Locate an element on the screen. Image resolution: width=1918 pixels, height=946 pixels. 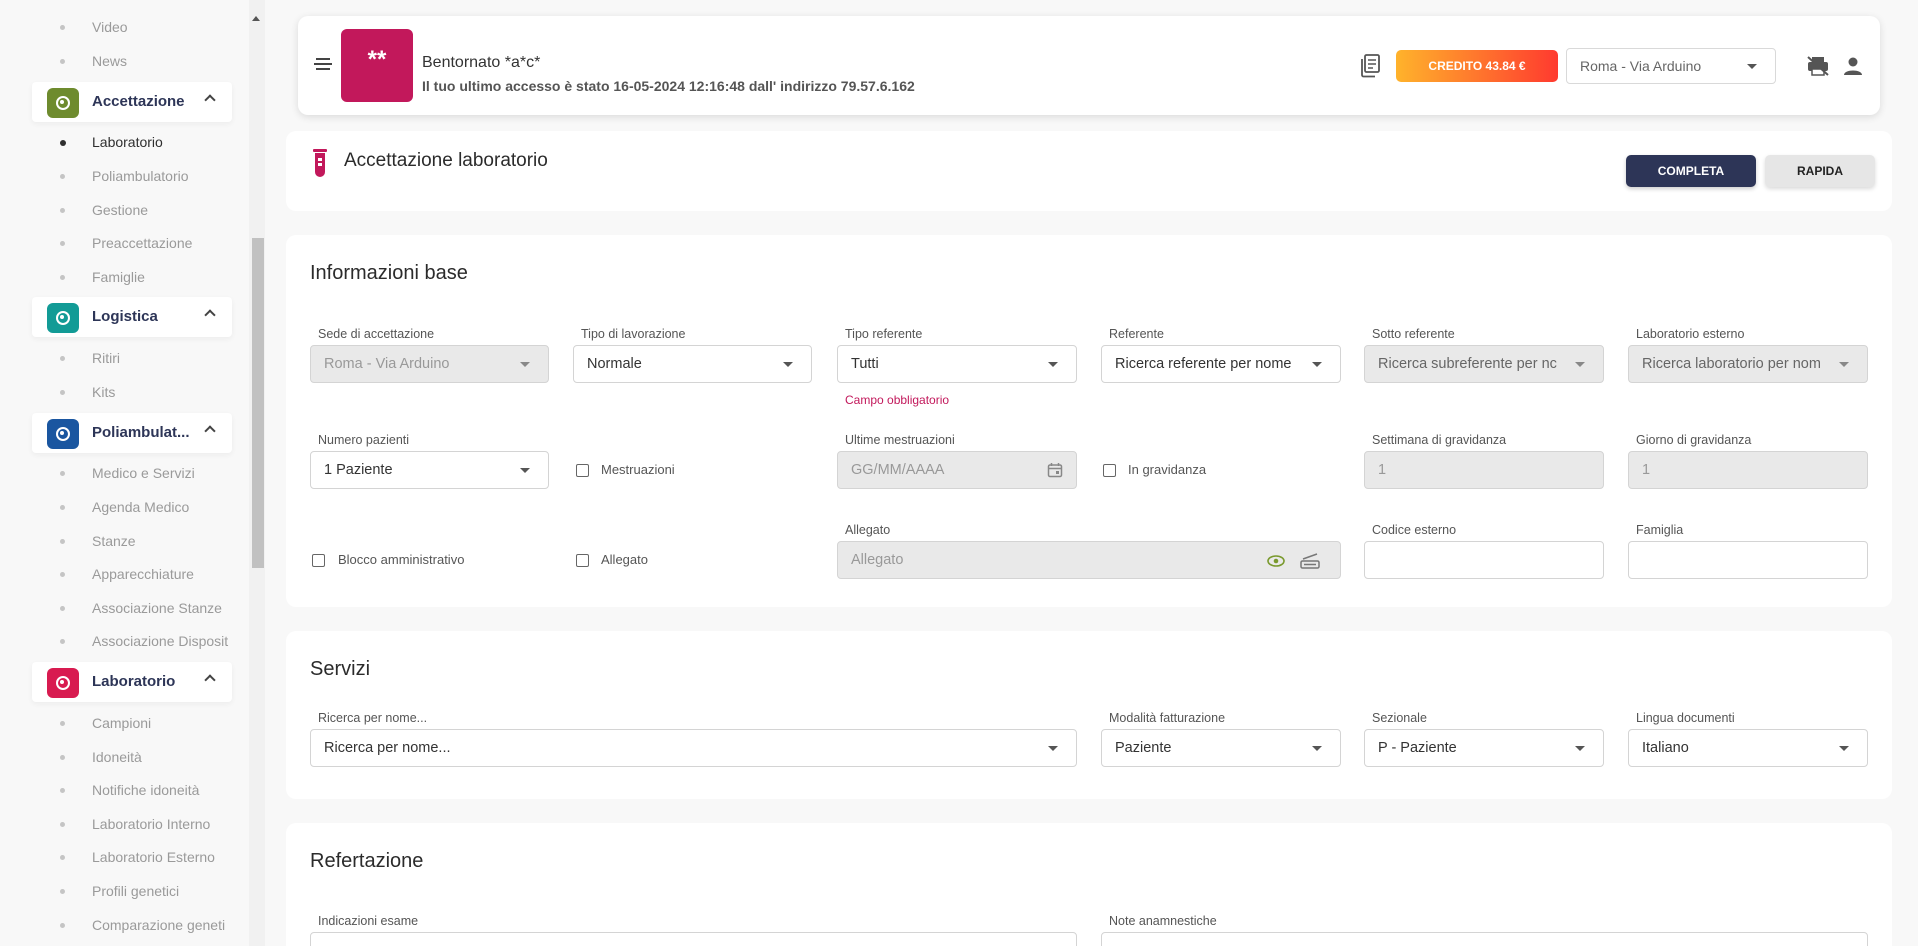
scroll-up-arrow-icon is located at coordinates (256, 18).